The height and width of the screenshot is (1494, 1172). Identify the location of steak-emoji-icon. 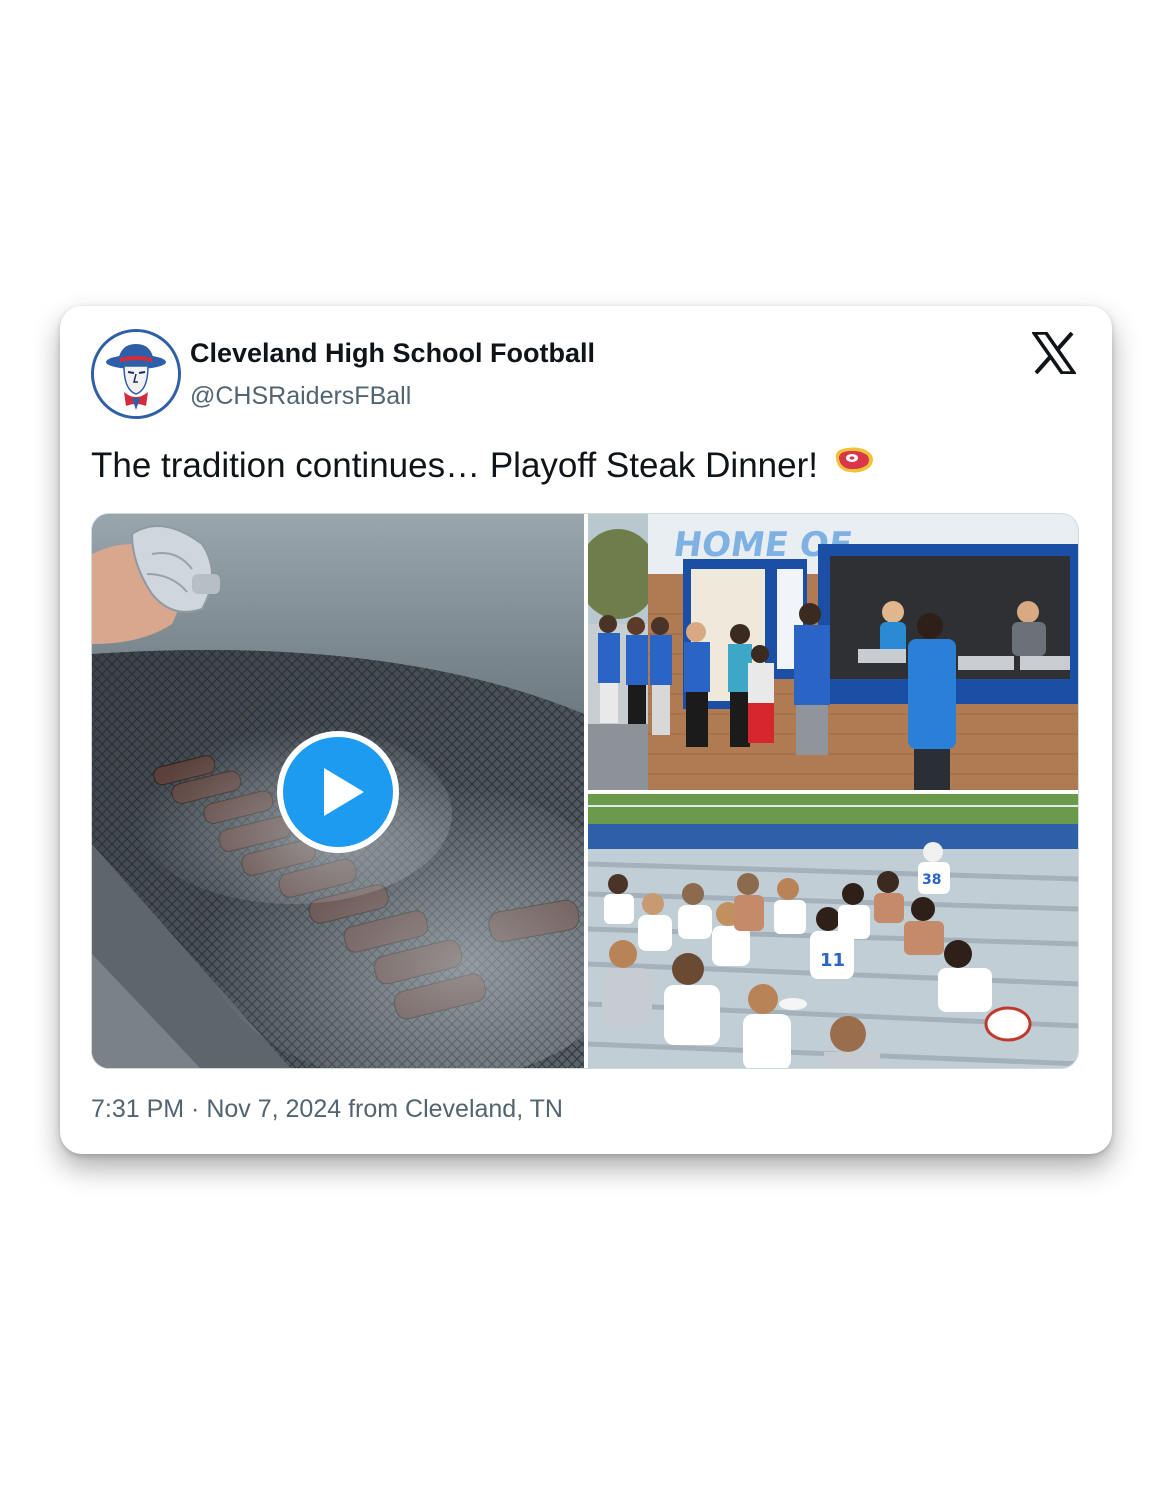
(854, 464).